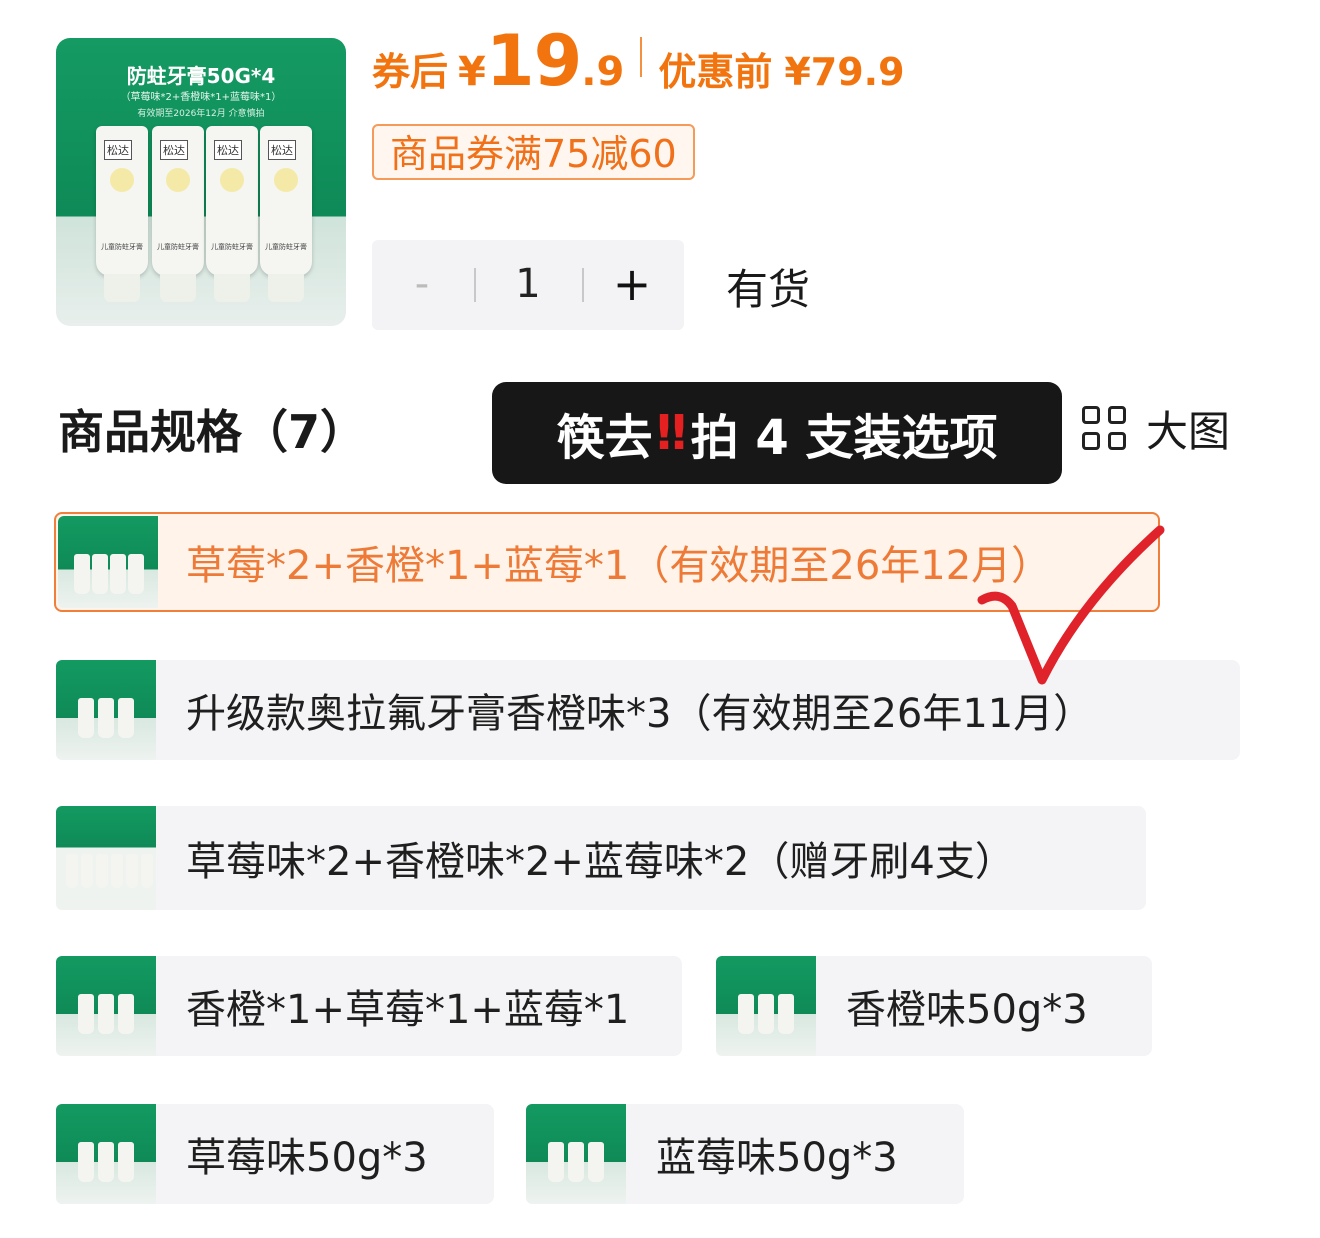  Describe the element at coordinates (410, 72) in the screenshot. I see `after-coupon-label: 券后` at that location.